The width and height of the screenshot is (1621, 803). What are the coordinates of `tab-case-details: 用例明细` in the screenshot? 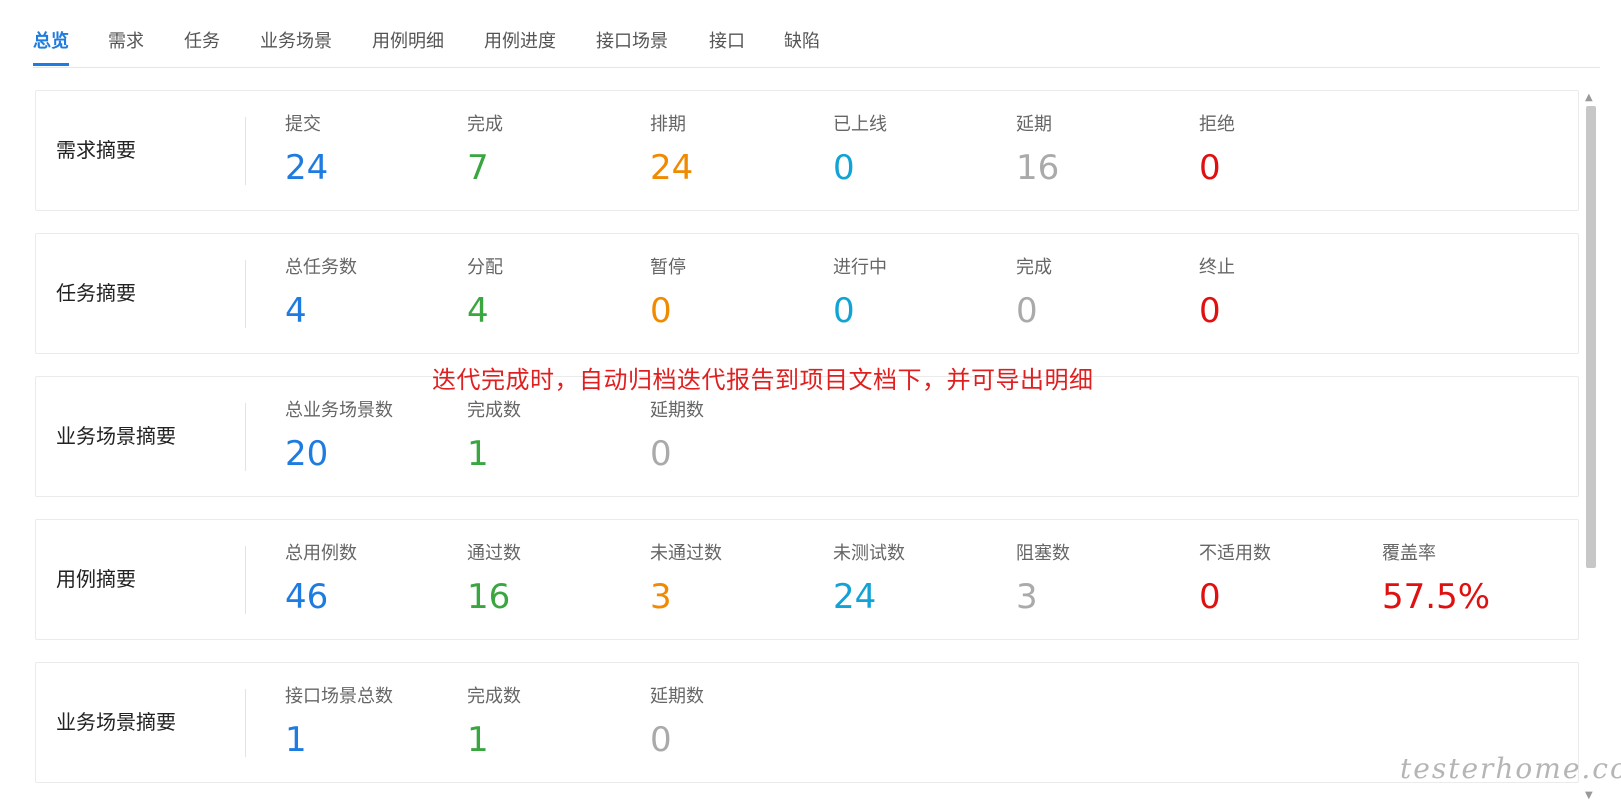 It's located at (408, 47).